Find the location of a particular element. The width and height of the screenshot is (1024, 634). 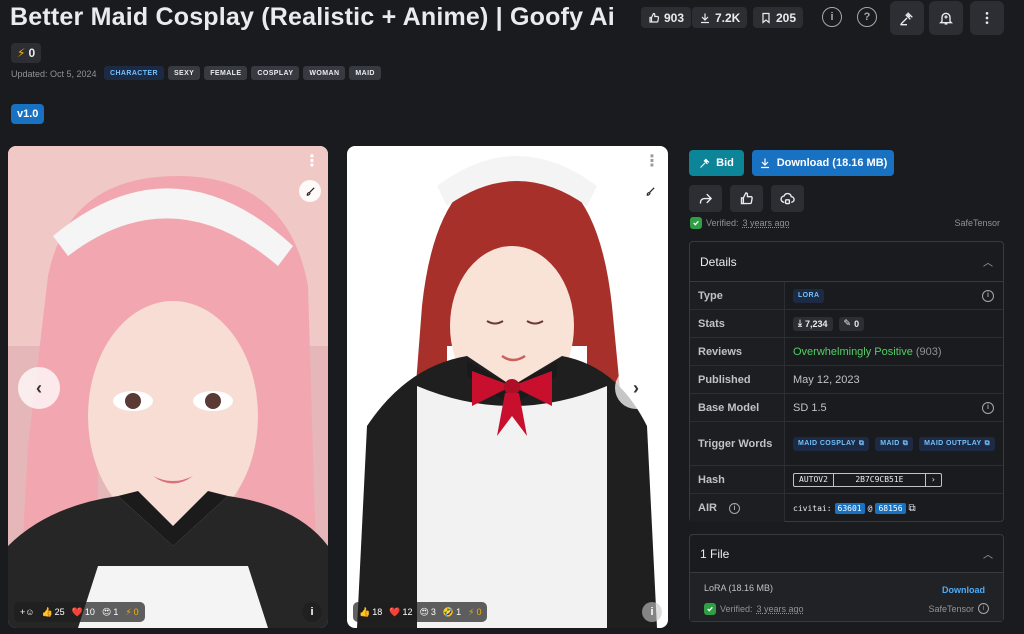

like-count: 903 is located at coordinates (674, 17).